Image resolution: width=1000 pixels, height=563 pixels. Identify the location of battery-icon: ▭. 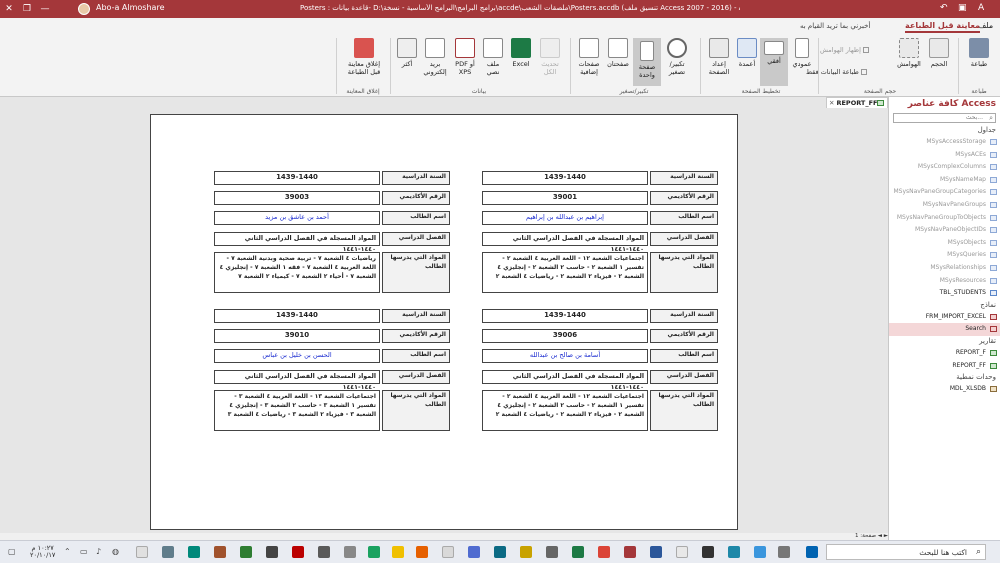
(84, 551).